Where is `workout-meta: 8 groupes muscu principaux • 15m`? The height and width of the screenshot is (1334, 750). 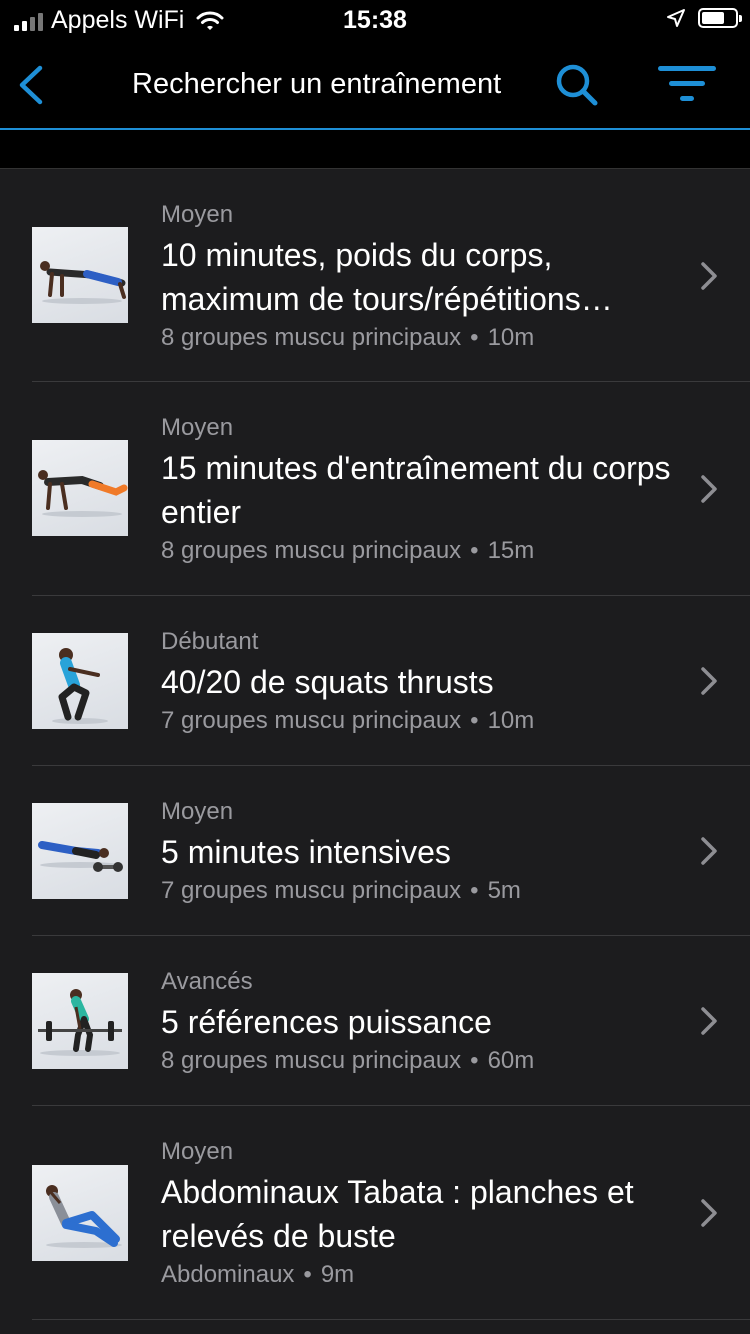 workout-meta: 8 groupes muscu principaux • 15m is located at coordinates (421, 551).